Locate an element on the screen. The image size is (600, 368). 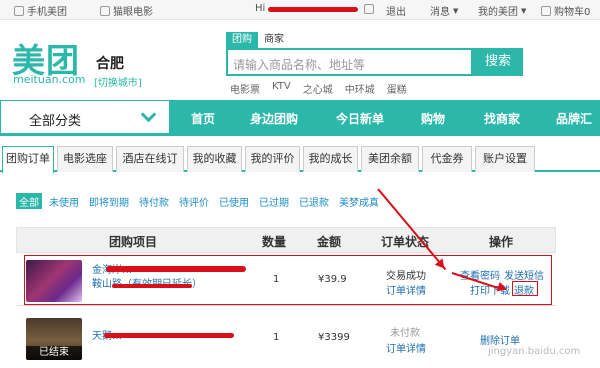
mobile-app-link: 手机美团 is located at coordinates (40, 10).